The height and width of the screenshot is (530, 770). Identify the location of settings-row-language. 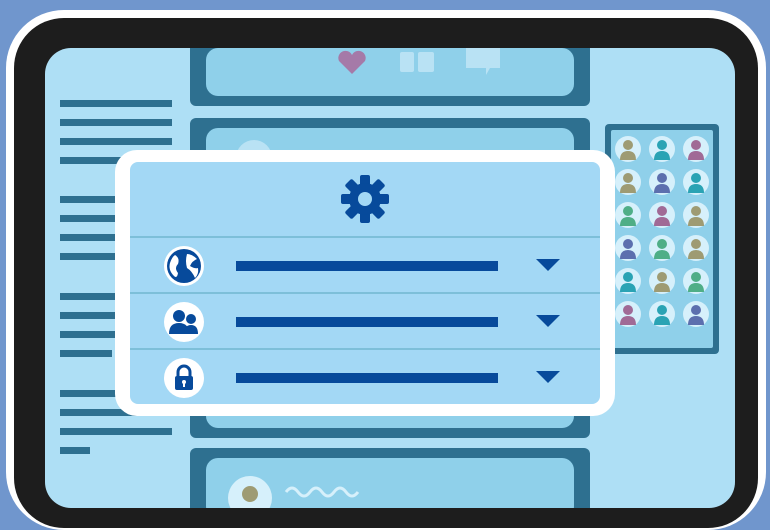
(365, 265).